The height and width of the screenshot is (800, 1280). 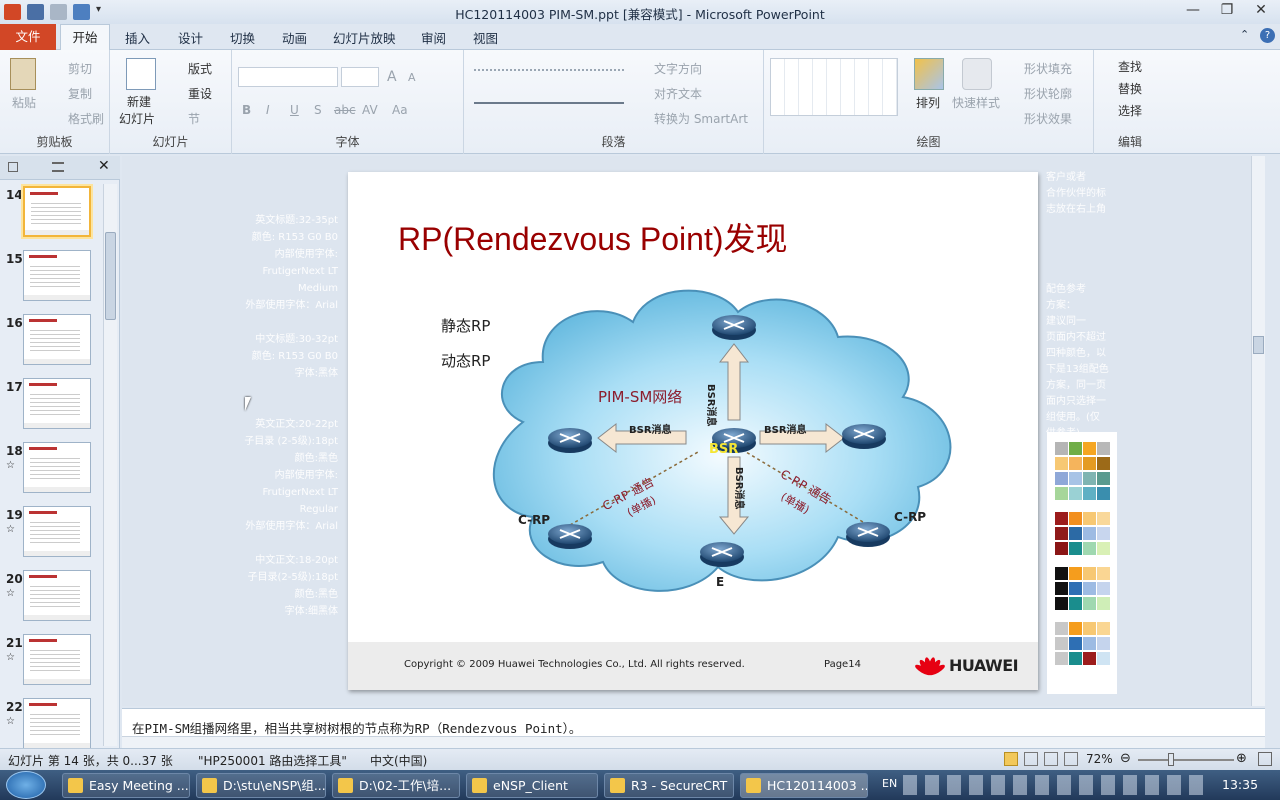 I want to click on text-direction-button: 文字方向, so click(x=678, y=68).